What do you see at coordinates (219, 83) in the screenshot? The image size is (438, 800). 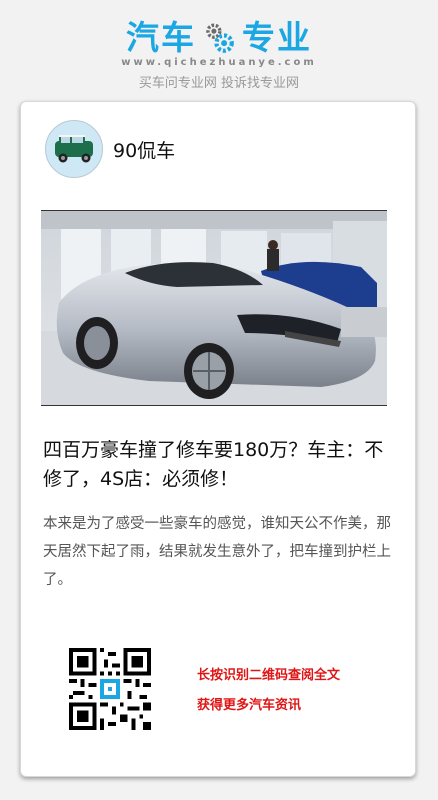 I see `site-slogan: 买车问专业网 投诉找专业网` at bounding box center [219, 83].